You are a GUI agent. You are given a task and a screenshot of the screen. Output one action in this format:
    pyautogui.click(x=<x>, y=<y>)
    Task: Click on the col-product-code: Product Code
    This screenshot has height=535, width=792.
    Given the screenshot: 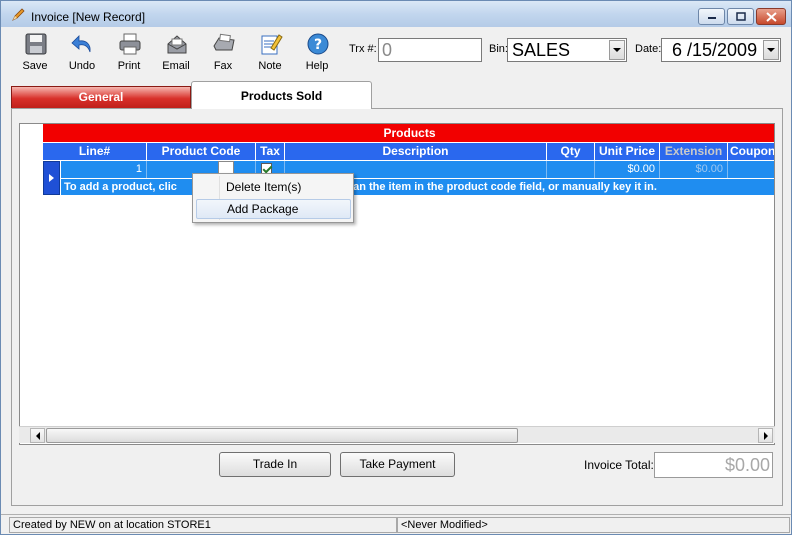 What is the action you would take?
    pyautogui.click(x=201, y=151)
    